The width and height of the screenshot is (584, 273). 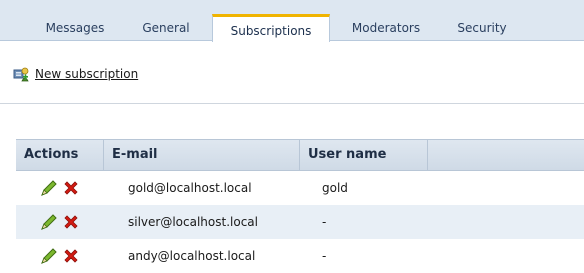 I want to click on tab-general: General, so click(x=166, y=29).